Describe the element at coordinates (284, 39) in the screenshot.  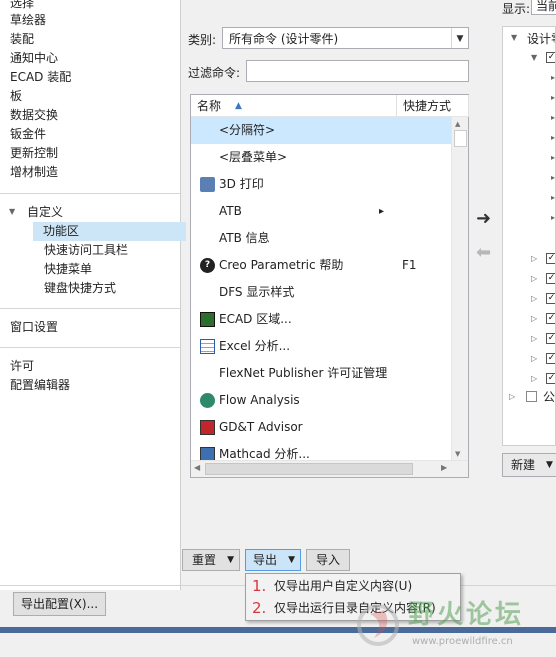
I see `category-value: 所有命令 (设计零件)` at that location.